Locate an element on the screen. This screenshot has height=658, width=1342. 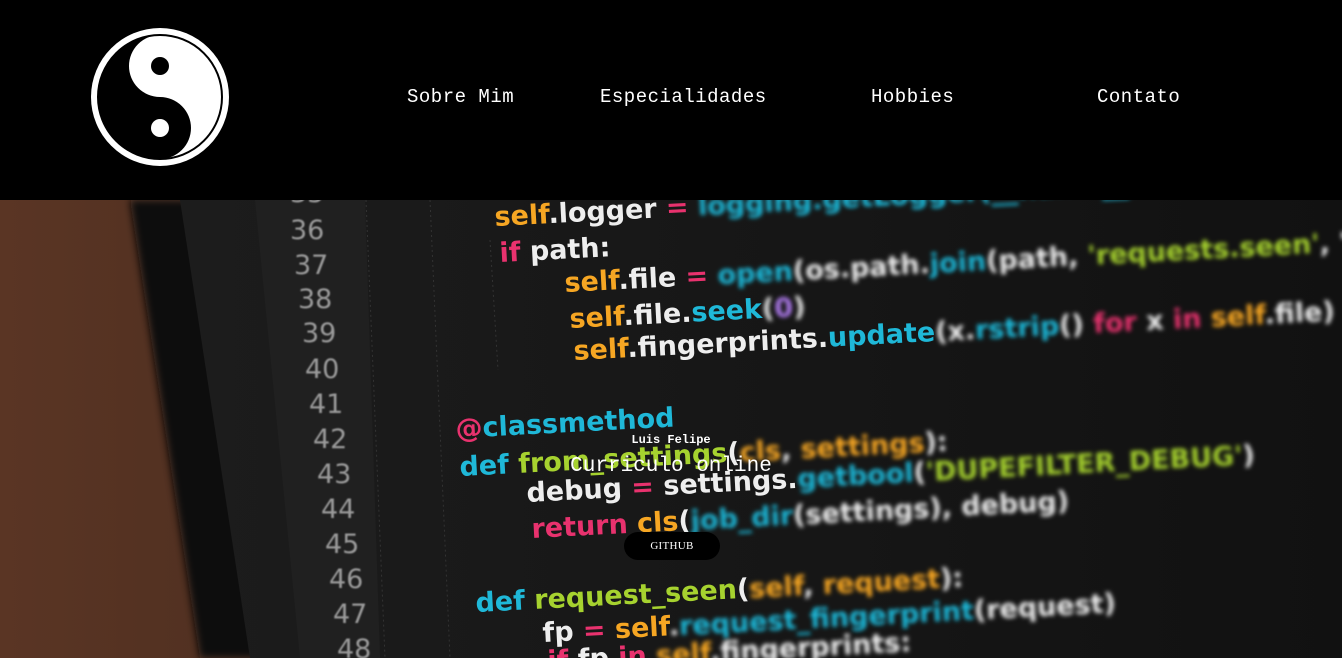
github-button: GITHUB is located at coordinates (672, 546).